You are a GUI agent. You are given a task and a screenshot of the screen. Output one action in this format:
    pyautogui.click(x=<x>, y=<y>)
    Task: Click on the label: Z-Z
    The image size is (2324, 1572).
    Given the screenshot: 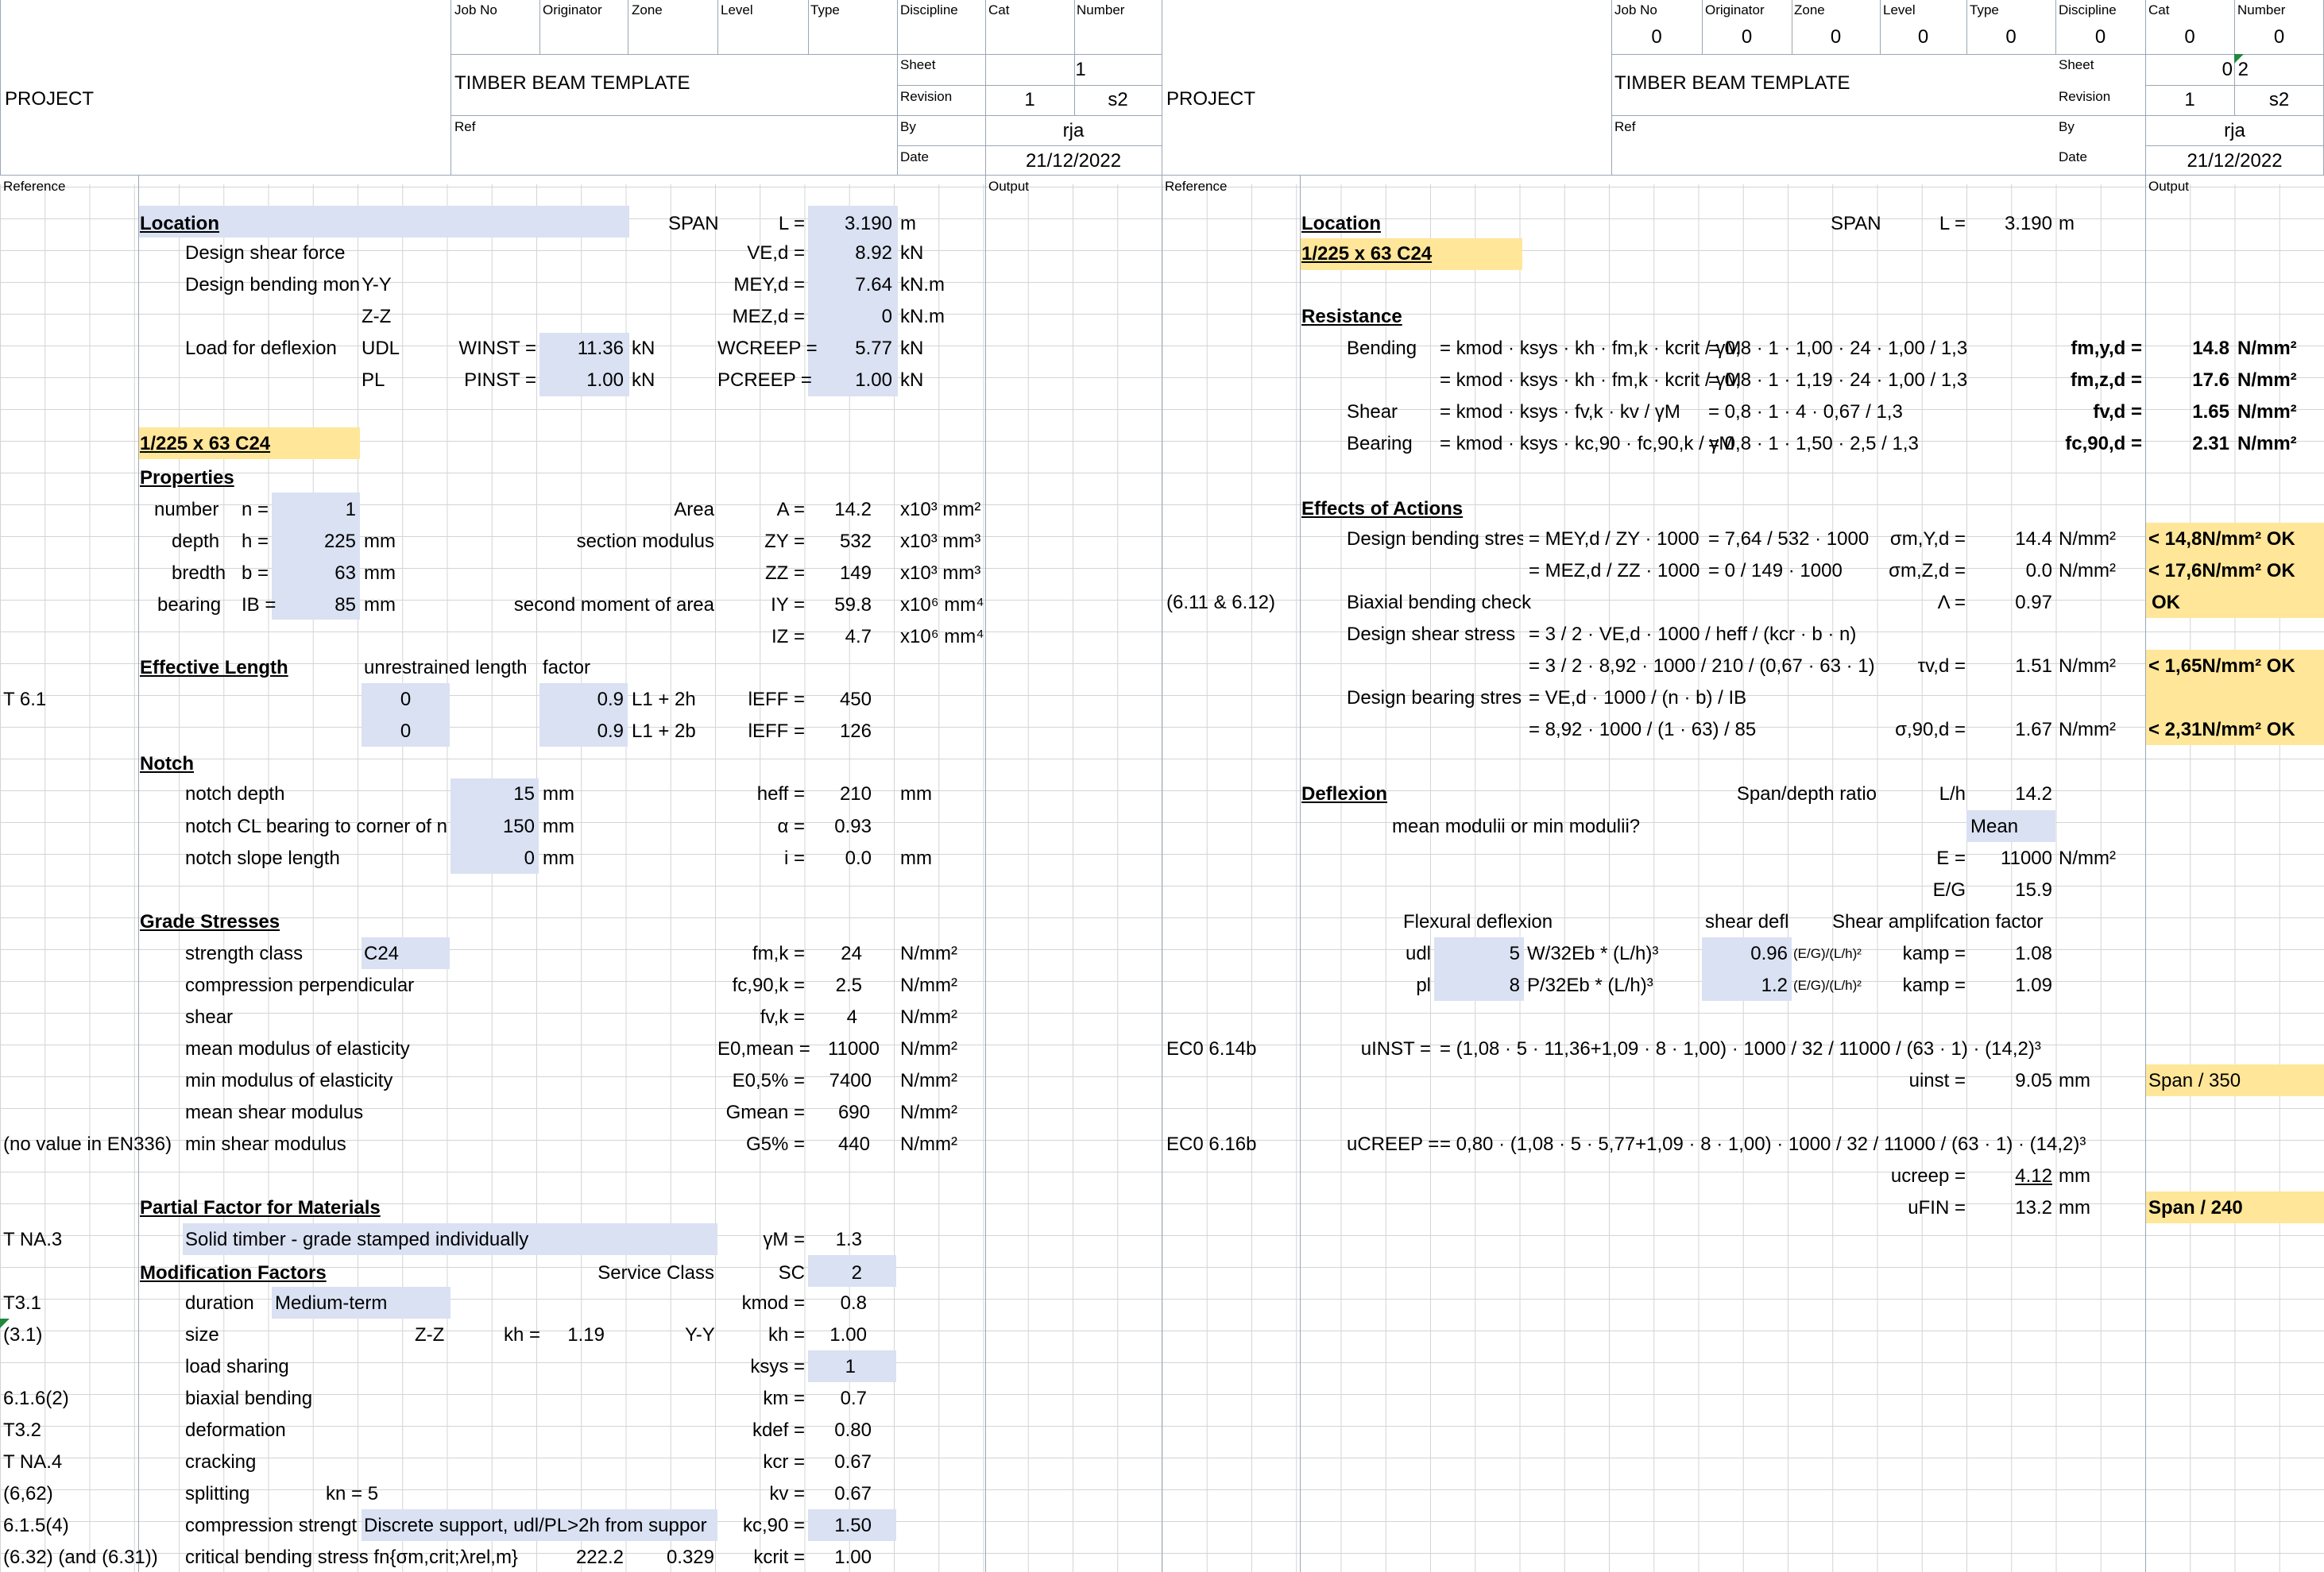 What is the action you would take?
    pyautogui.click(x=430, y=1335)
    